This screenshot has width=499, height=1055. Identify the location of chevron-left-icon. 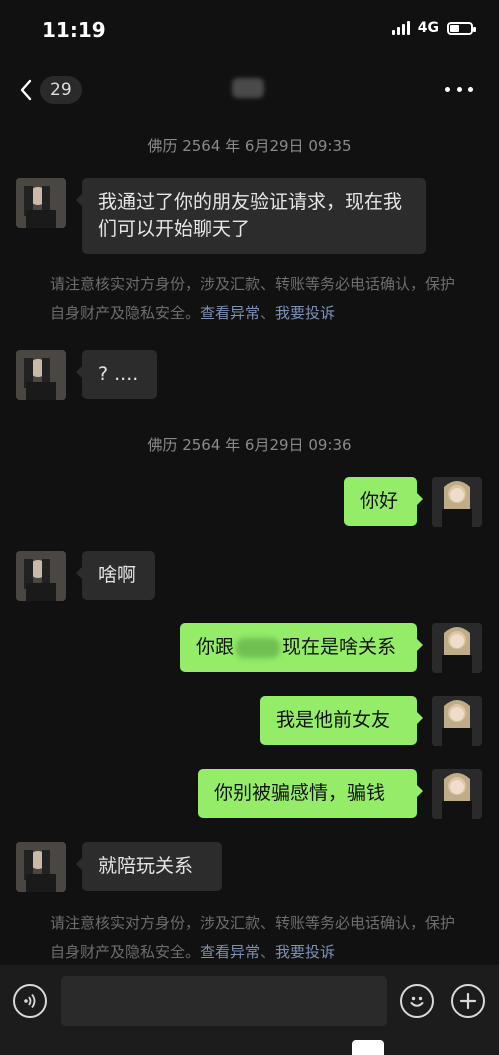
(26, 90).